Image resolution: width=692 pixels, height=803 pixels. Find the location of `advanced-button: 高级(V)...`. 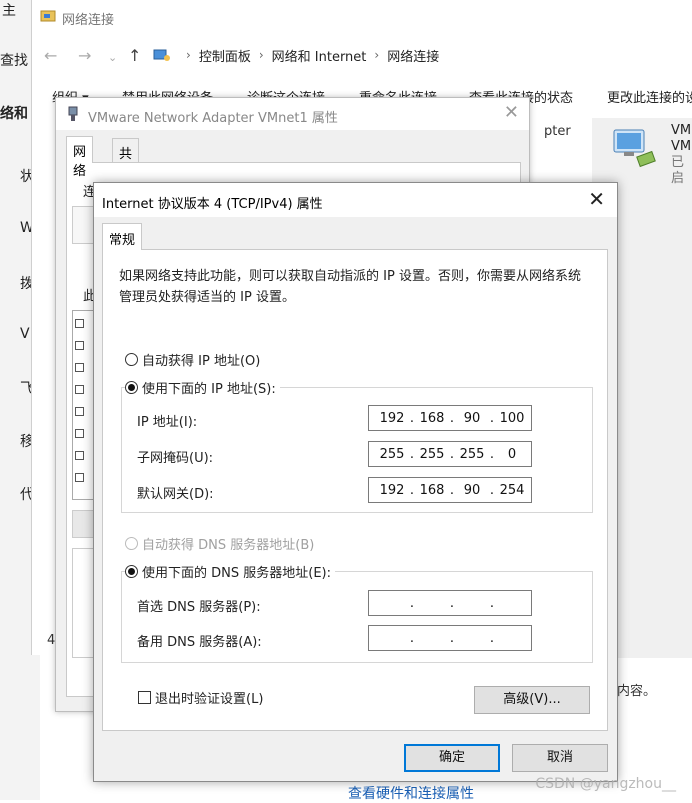

advanced-button: 高级(V)... is located at coordinates (532, 700).